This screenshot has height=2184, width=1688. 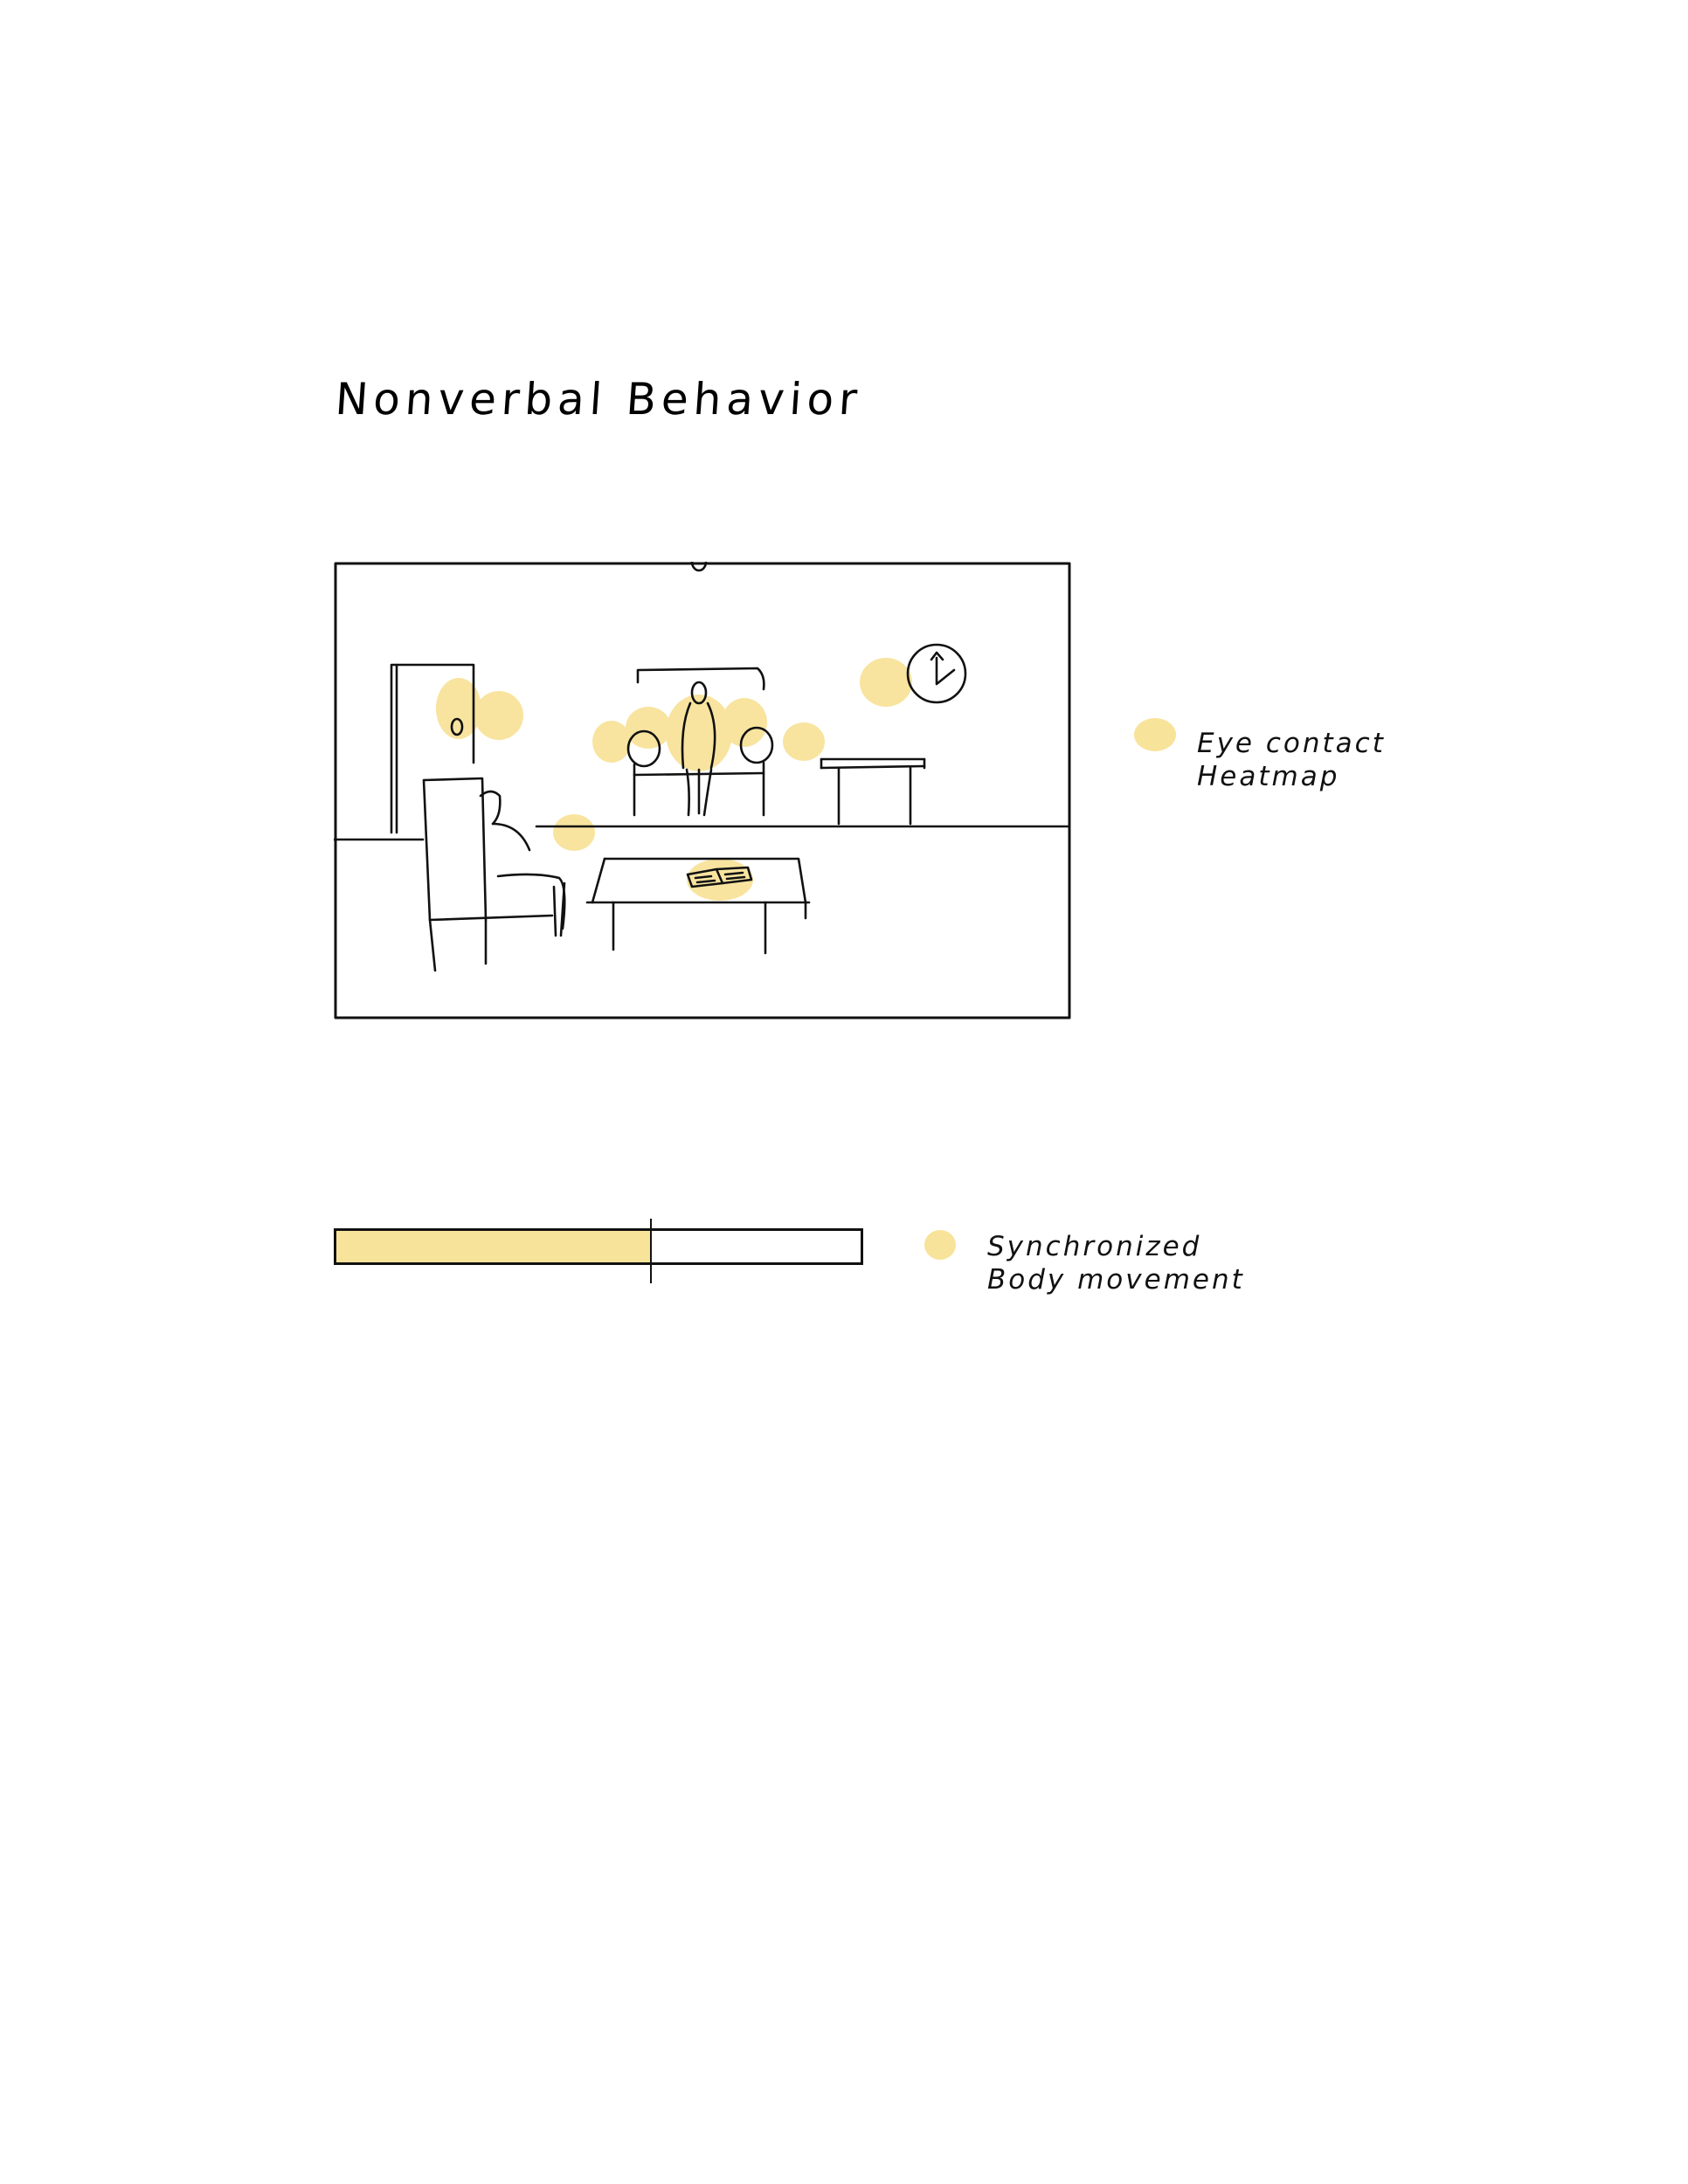 I want to click on body-movement-legend-line1: Synchronized, so click(x=1094, y=1246).